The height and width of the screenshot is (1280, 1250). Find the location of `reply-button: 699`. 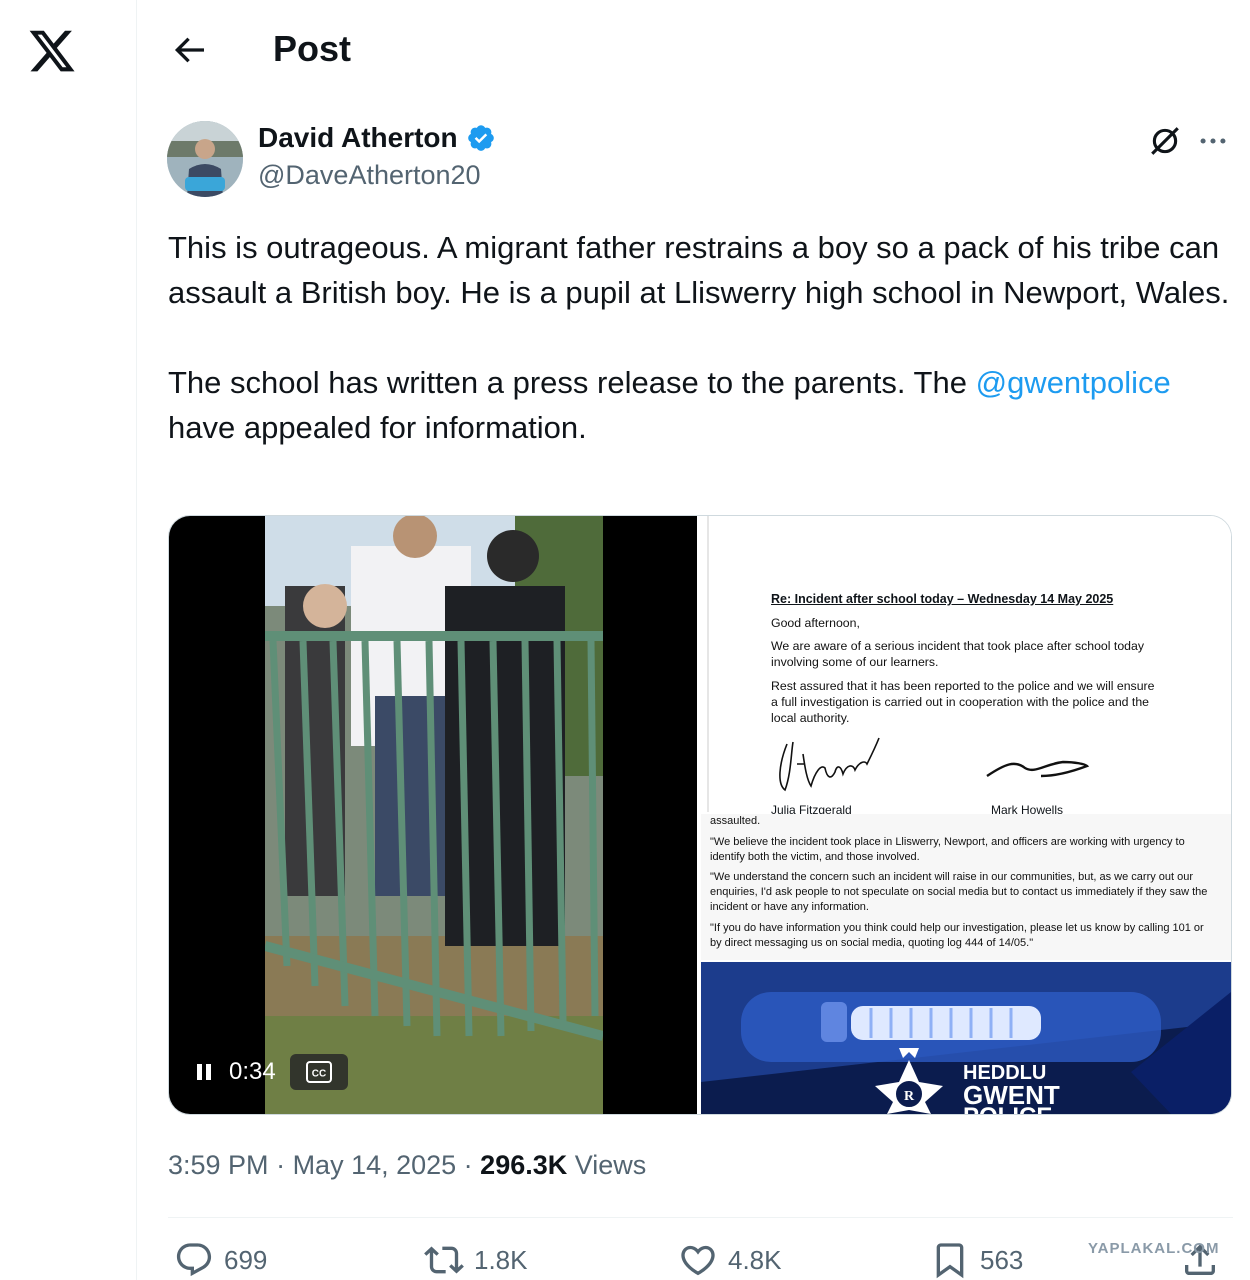

reply-button: 699 is located at coordinates (220, 1260).